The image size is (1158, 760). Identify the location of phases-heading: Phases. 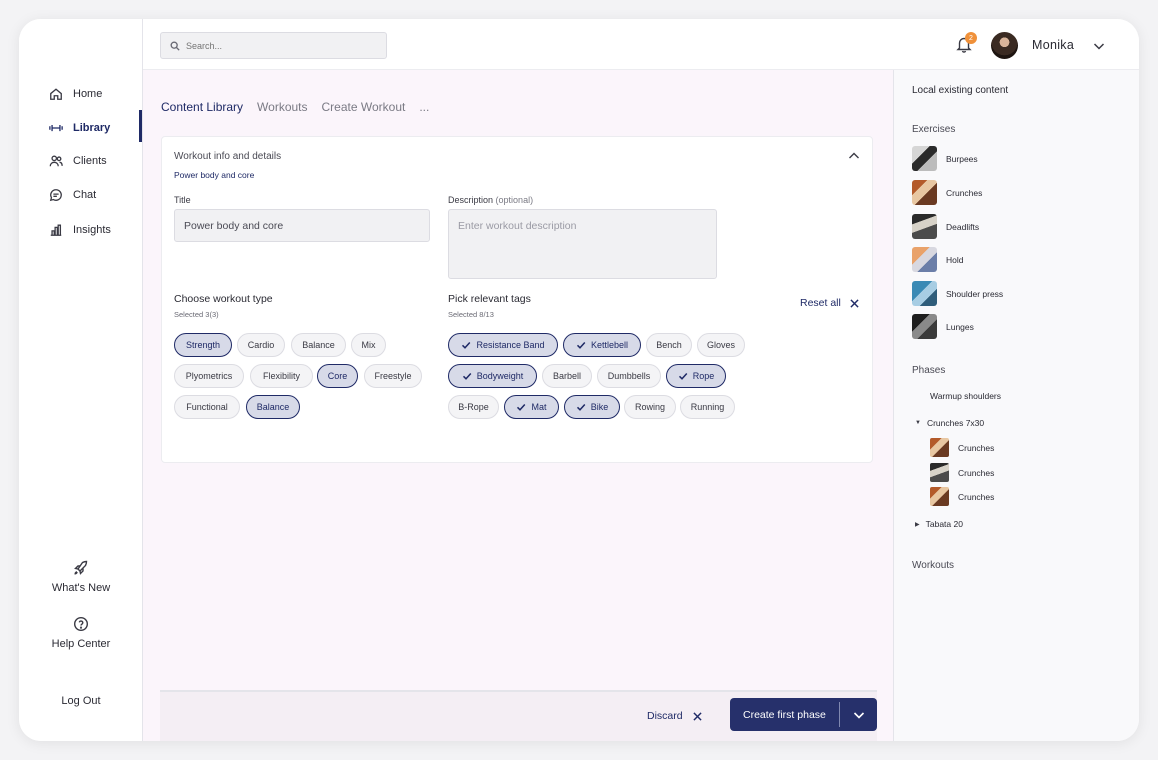
(929, 370).